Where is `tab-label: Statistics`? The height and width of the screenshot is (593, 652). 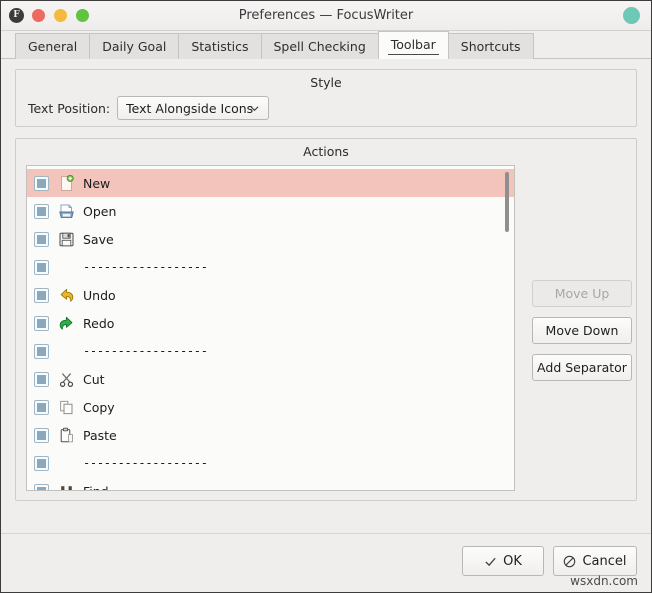
tab-label: Statistics is located at coordinates (220, 46).